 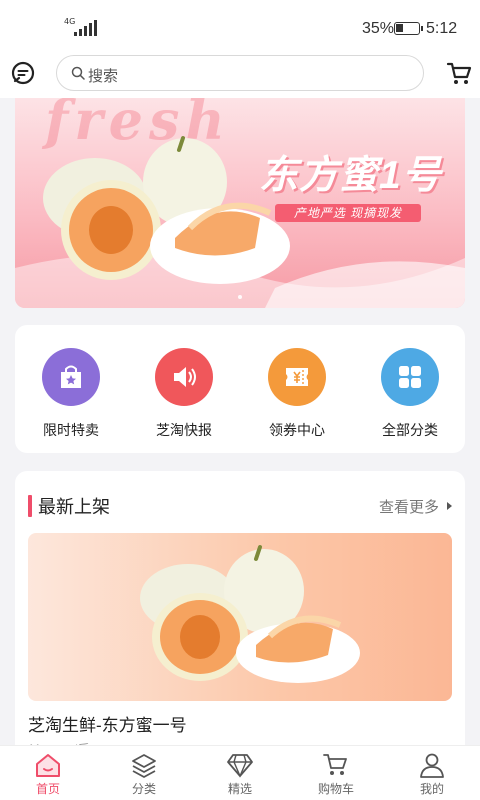 I want to click on clock: 5:12, so click(x=442, y=28).